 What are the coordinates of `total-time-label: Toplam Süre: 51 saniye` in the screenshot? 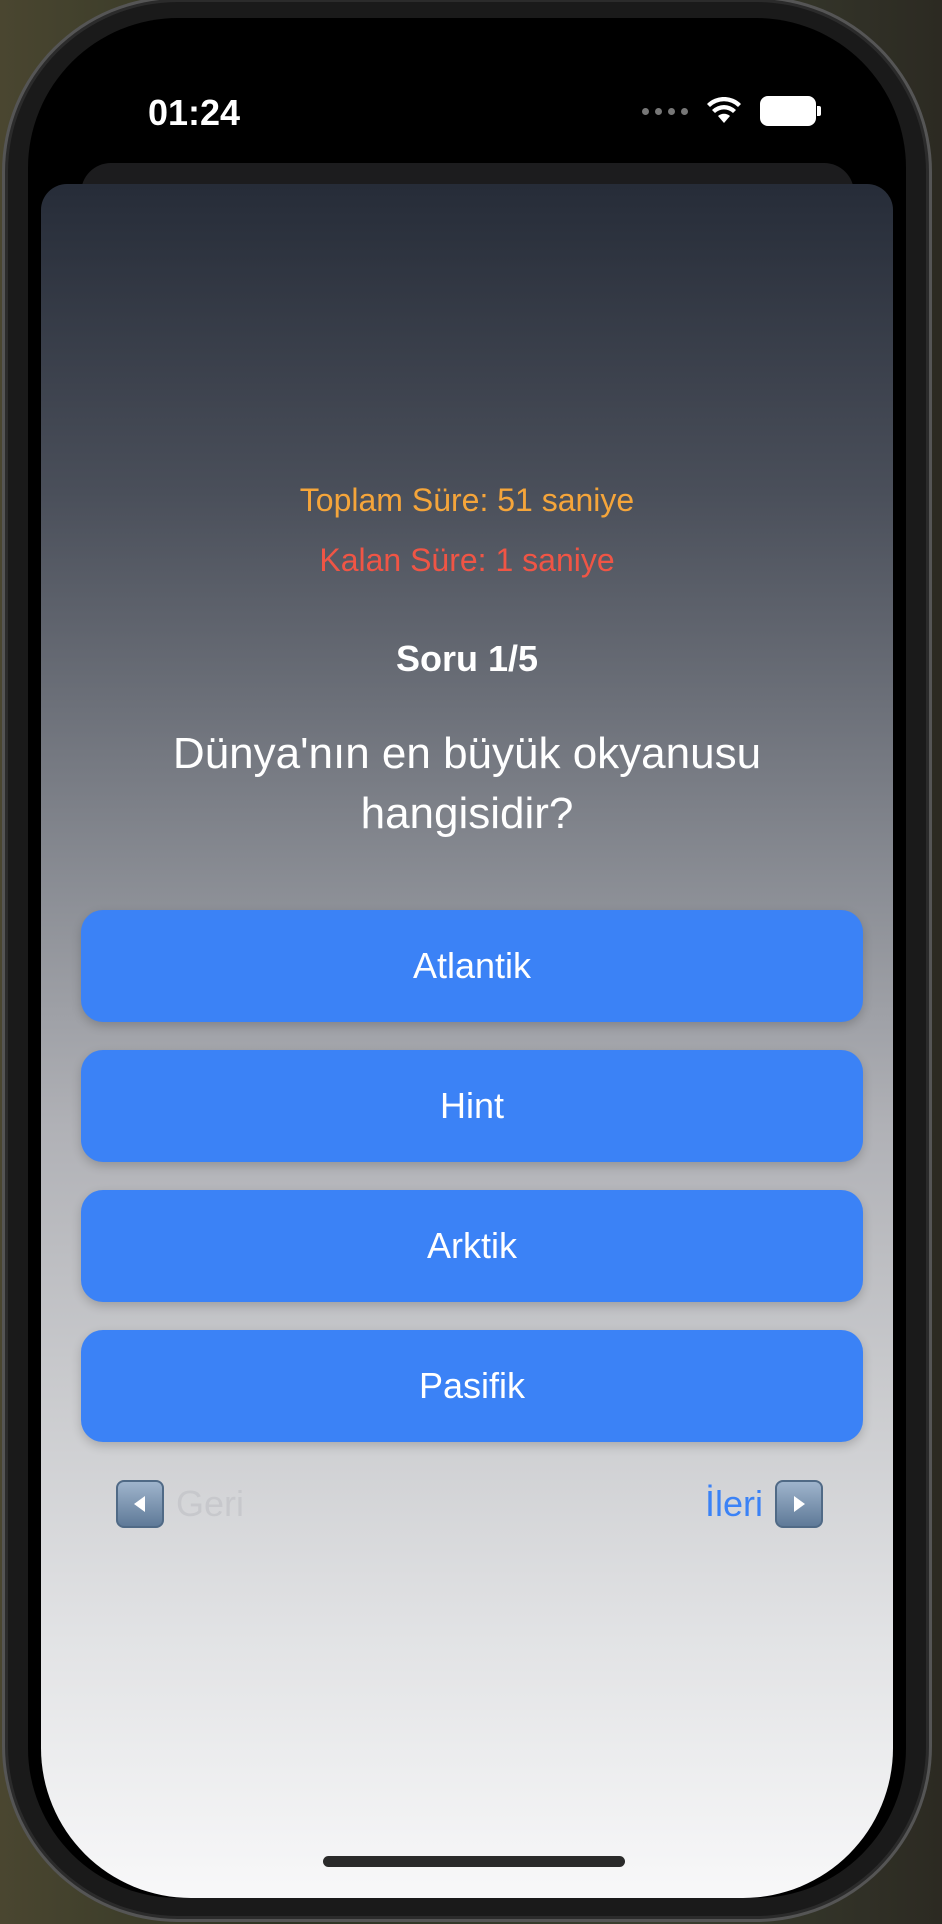 It's located at (467, 500).